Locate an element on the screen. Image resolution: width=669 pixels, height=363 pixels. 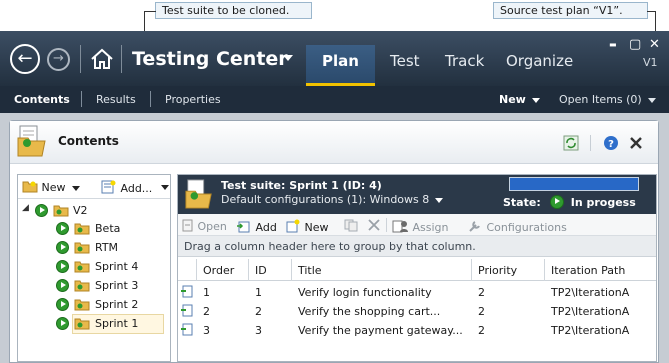
assign-button: Assign is located at coordinates (420, 226).